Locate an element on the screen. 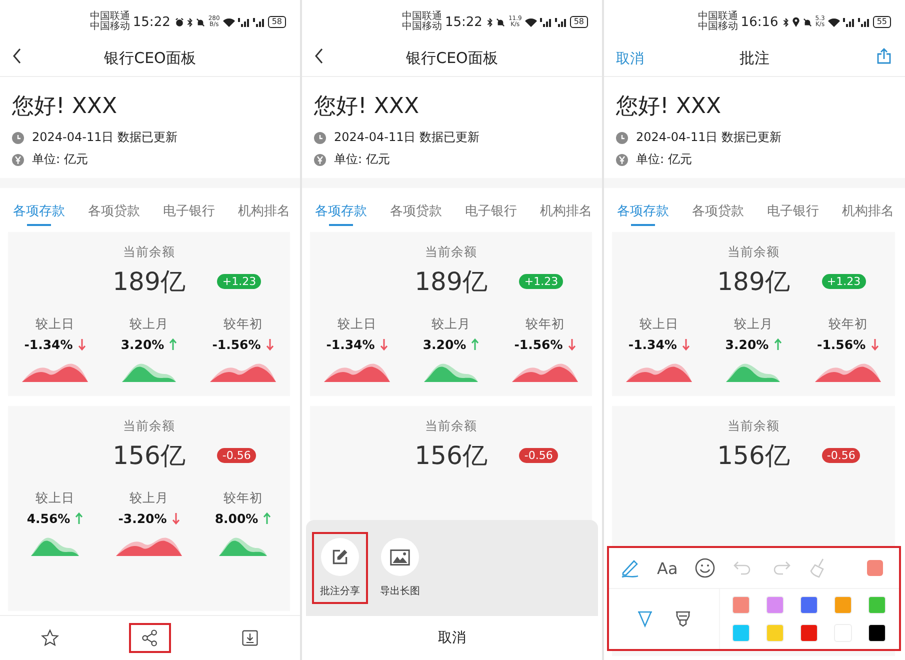 This screenshot has height=660, width=905. current-color-swatch is located at coordinates (875, 568).